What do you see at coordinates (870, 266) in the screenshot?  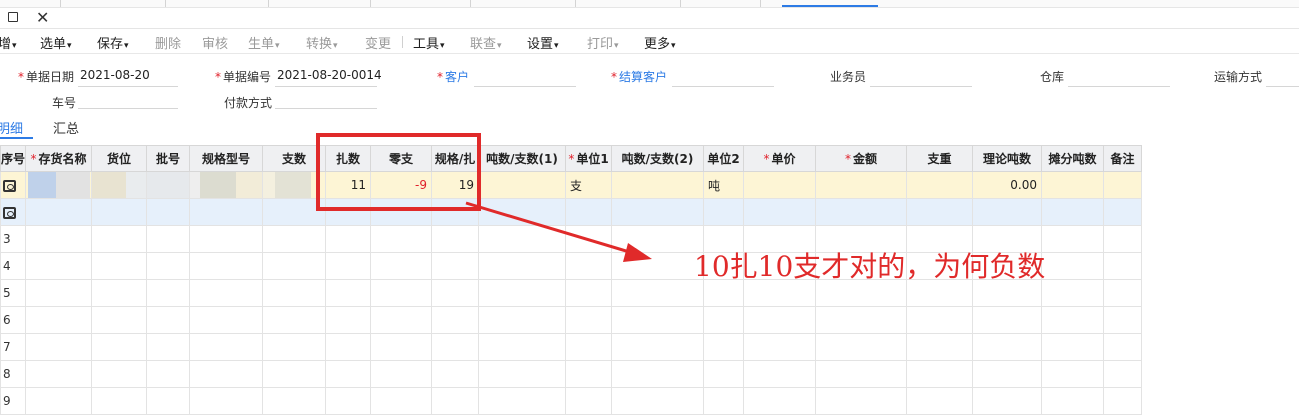 I see `annotation-note: 10扎10支才对的，为何负数` at bounding box center [870, 266].